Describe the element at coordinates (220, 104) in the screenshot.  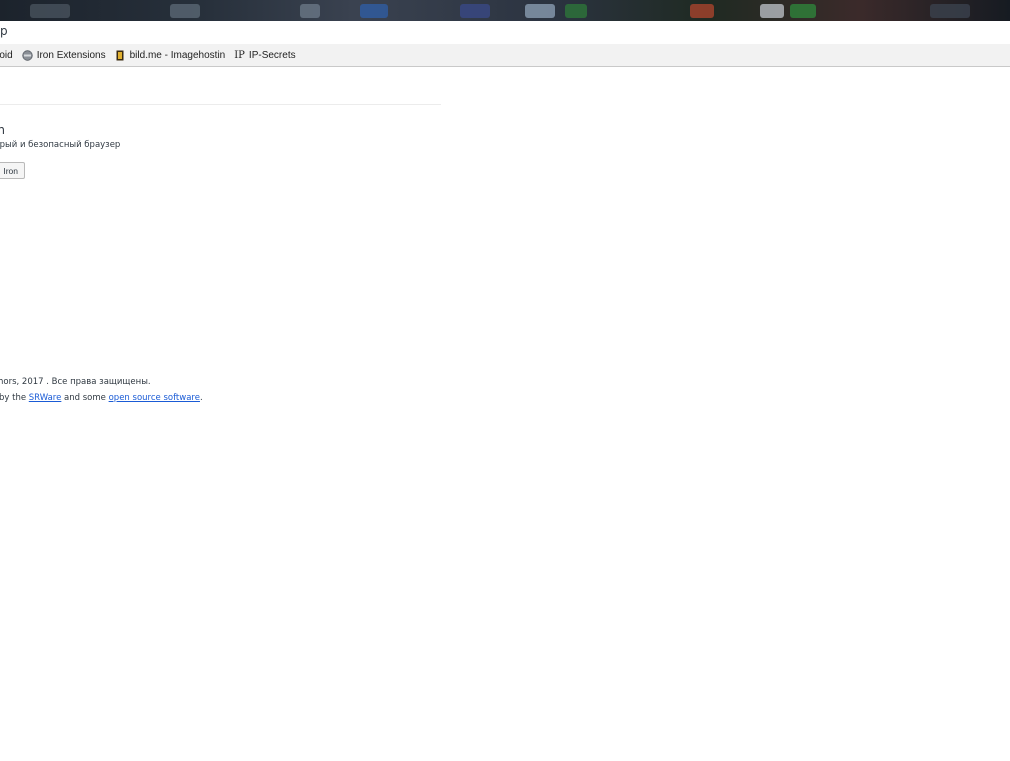
I see `header-divider` at that location.